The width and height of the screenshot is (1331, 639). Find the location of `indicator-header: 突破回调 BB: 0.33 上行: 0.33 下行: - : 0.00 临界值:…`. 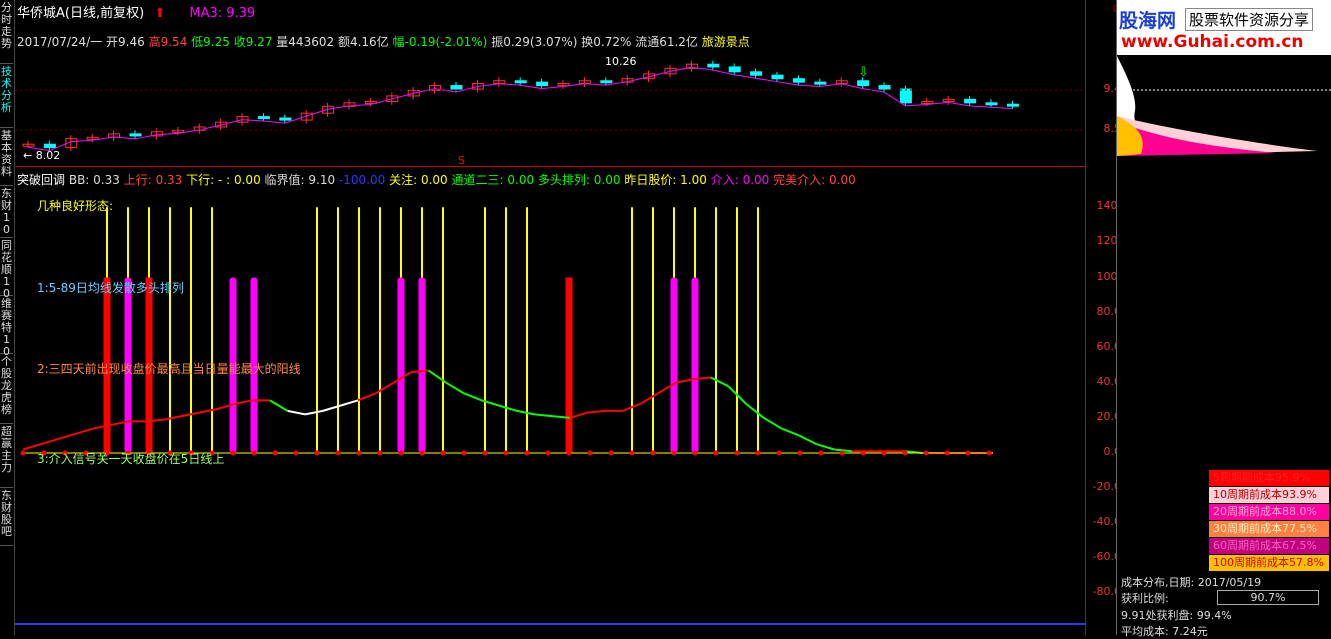

indicator-header: 突破回调 BB: 0.33 上行: 0.33 下行: - : 0.00 临界值:… is located at coordinates (436, 179).